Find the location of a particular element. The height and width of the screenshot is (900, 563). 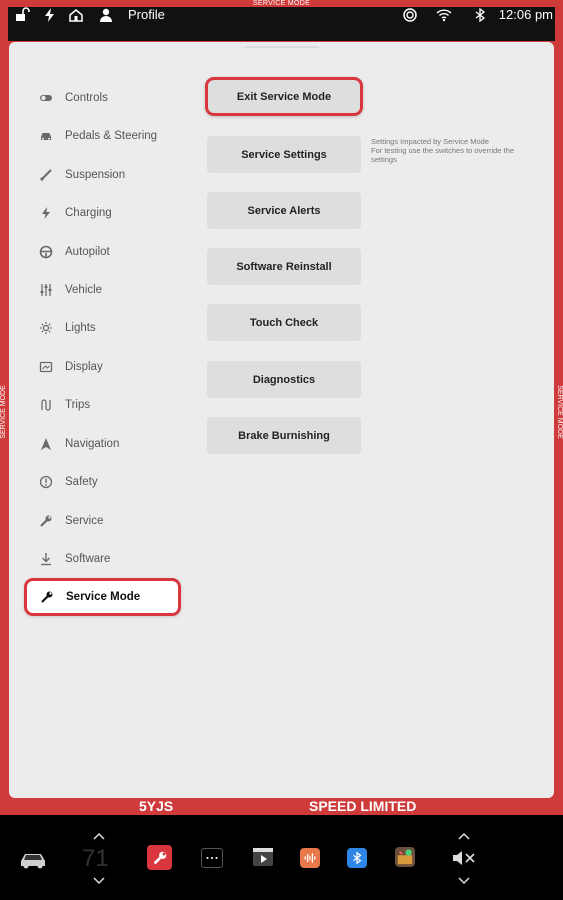

sidebar-item-charging: Charging is located at coordinates (103, 213).